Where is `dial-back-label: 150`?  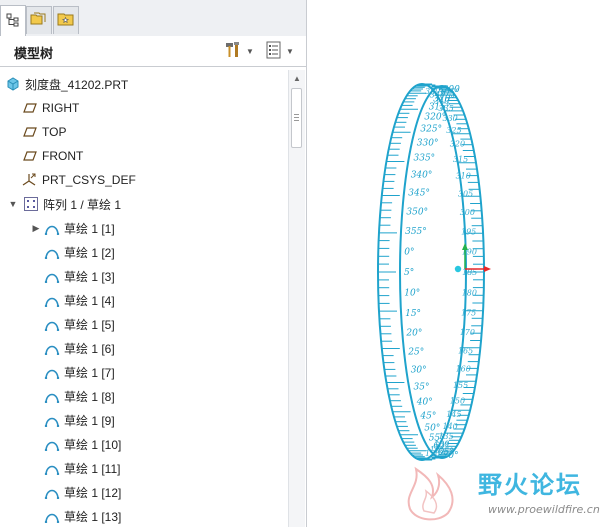 dial-back-label: 150 is located at coordinates (457, 400).